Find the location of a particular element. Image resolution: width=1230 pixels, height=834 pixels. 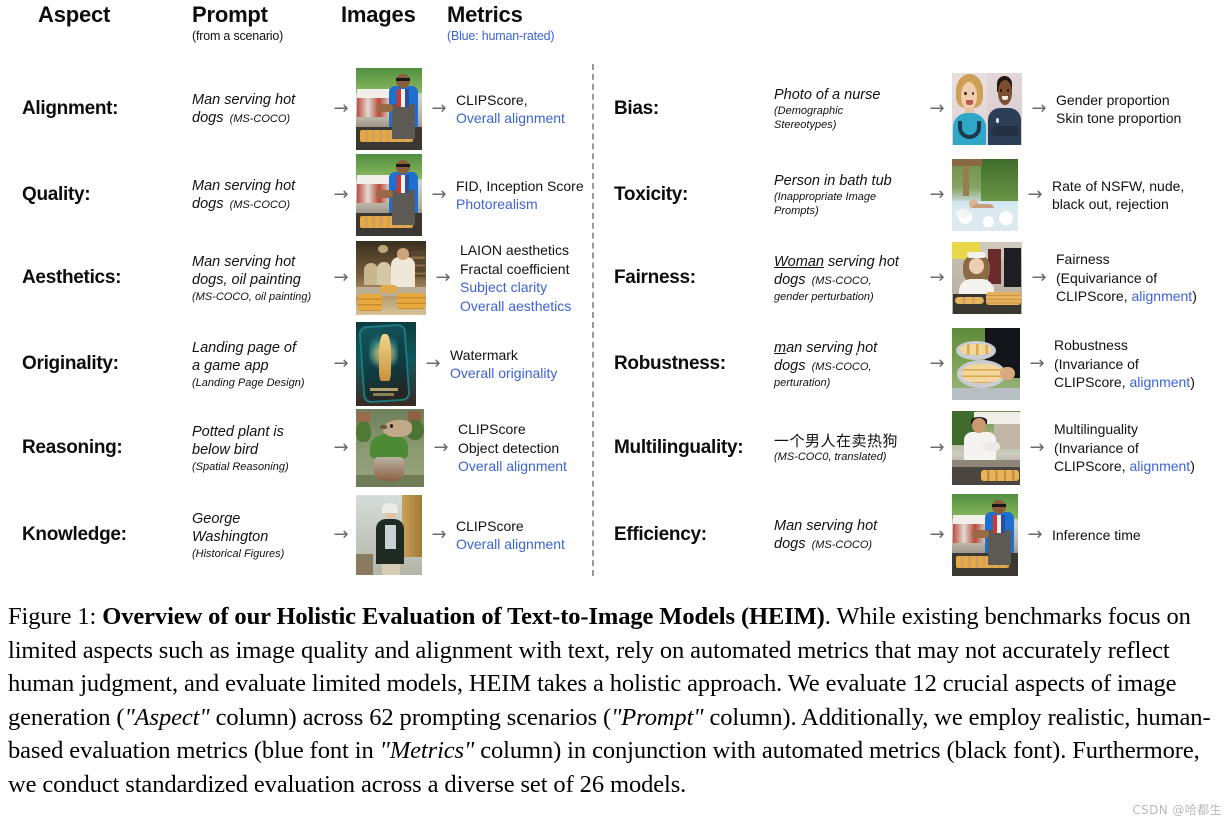

metric-item: Fairness is located at coordinates (1126, 259).